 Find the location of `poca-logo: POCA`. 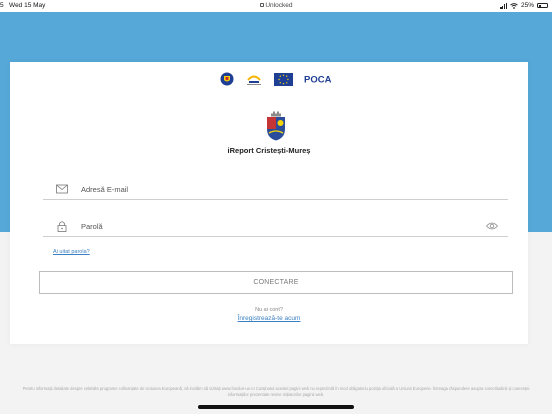

poca-logo: POCA is located at coordinates (318, 80).